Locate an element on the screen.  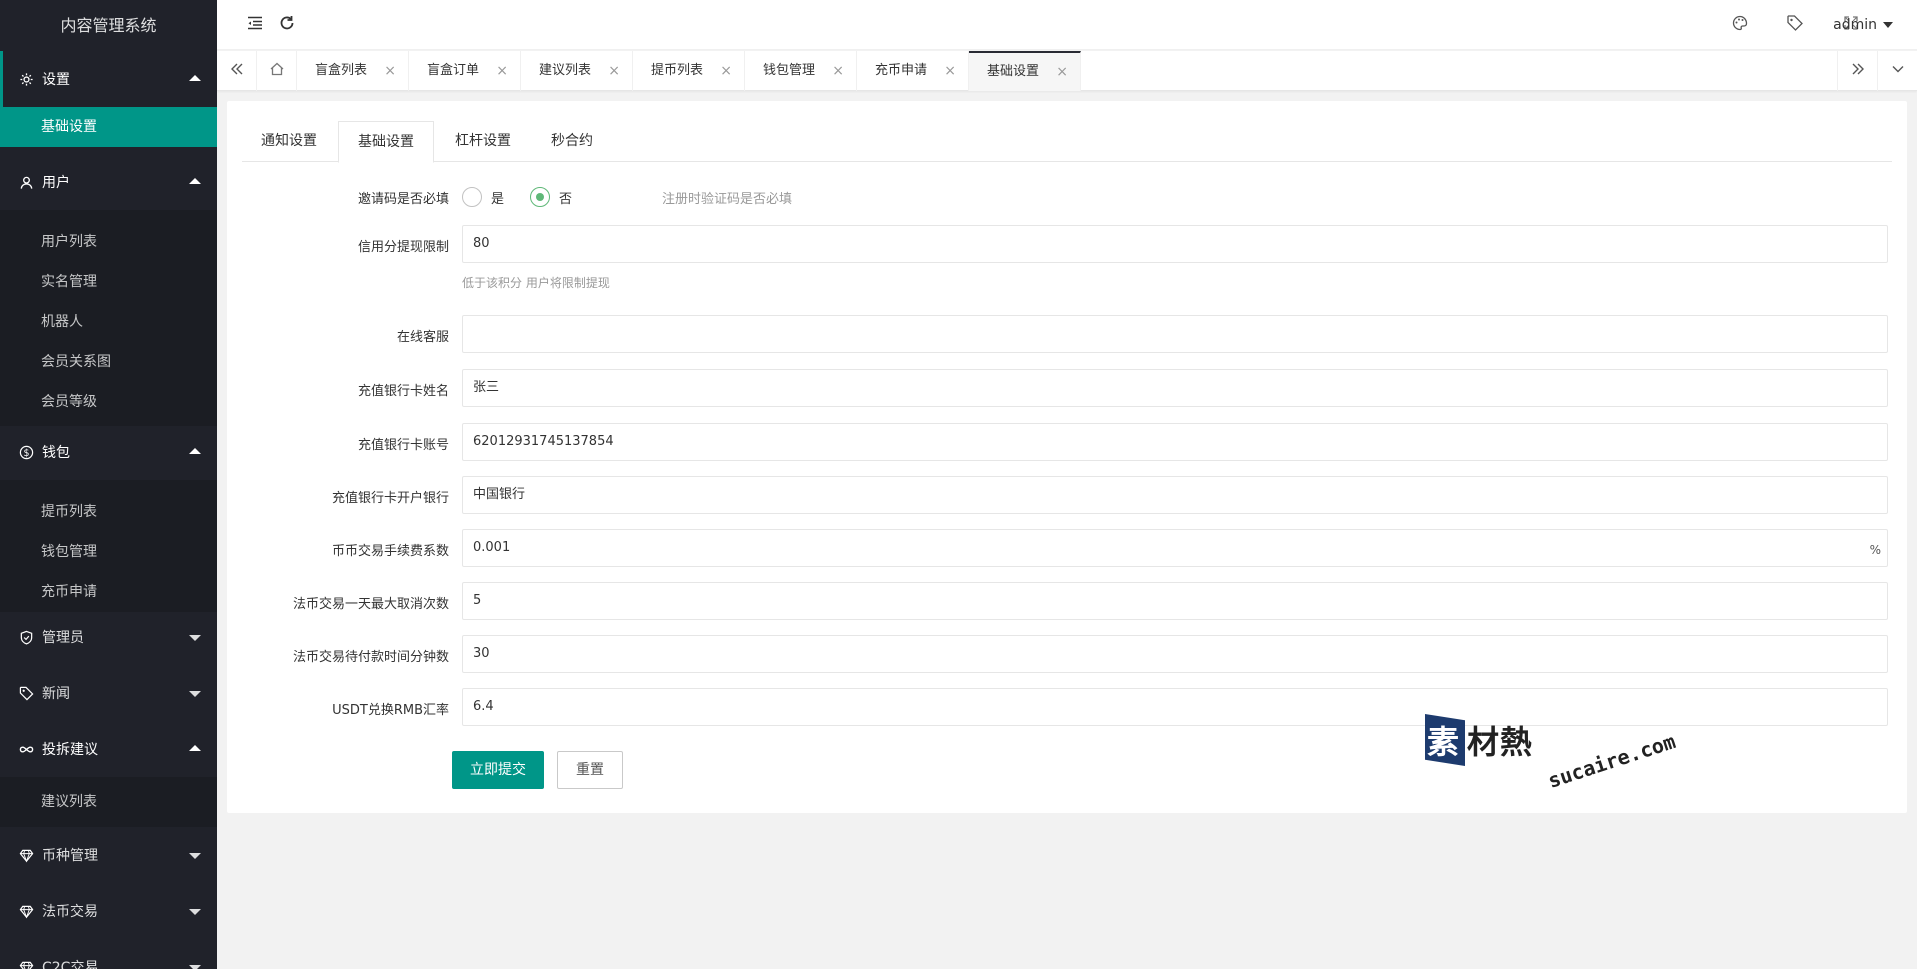
bank-branch-label: 充值银行卡开户银行 is located at coordinates (390, 498).